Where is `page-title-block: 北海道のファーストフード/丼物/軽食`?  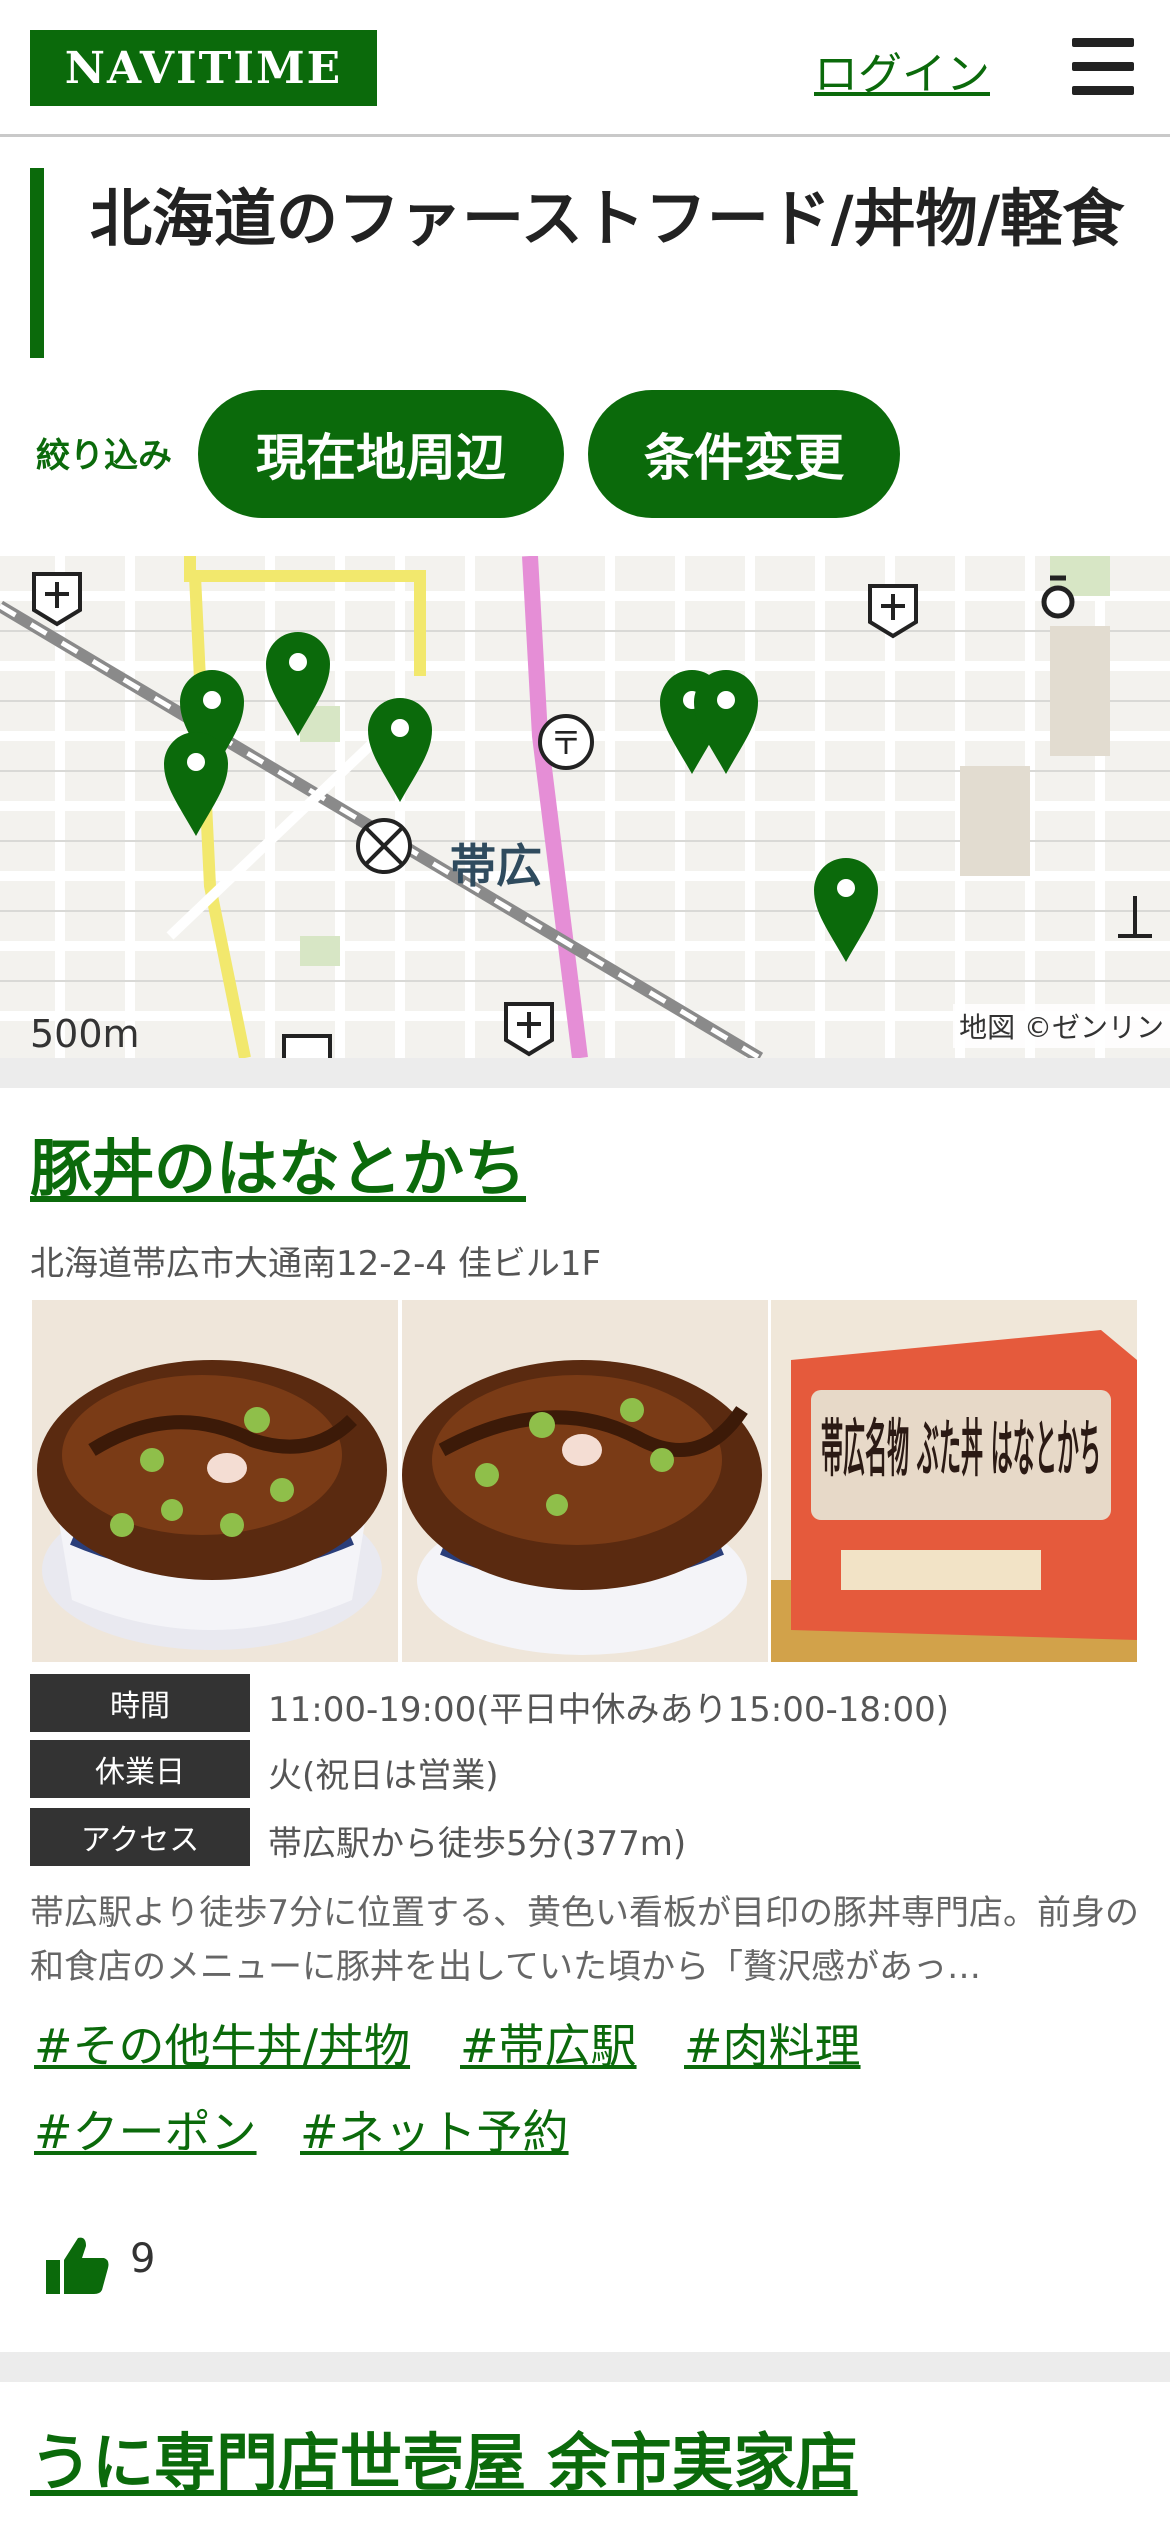
page-title-block: 北海道のファーストフード/丼物/軽食 is located at coordinates (592, 263).